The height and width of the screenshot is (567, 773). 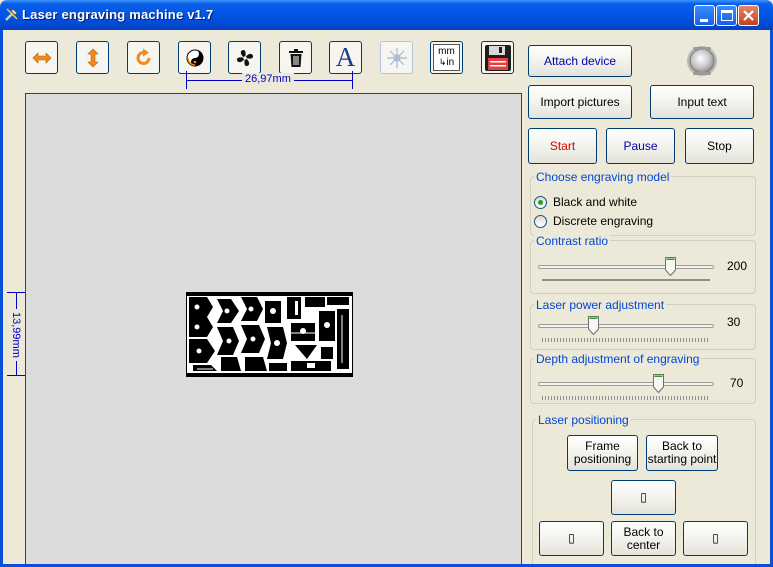 I want to click on flip-vertical-button, so click(x=92, y=57).